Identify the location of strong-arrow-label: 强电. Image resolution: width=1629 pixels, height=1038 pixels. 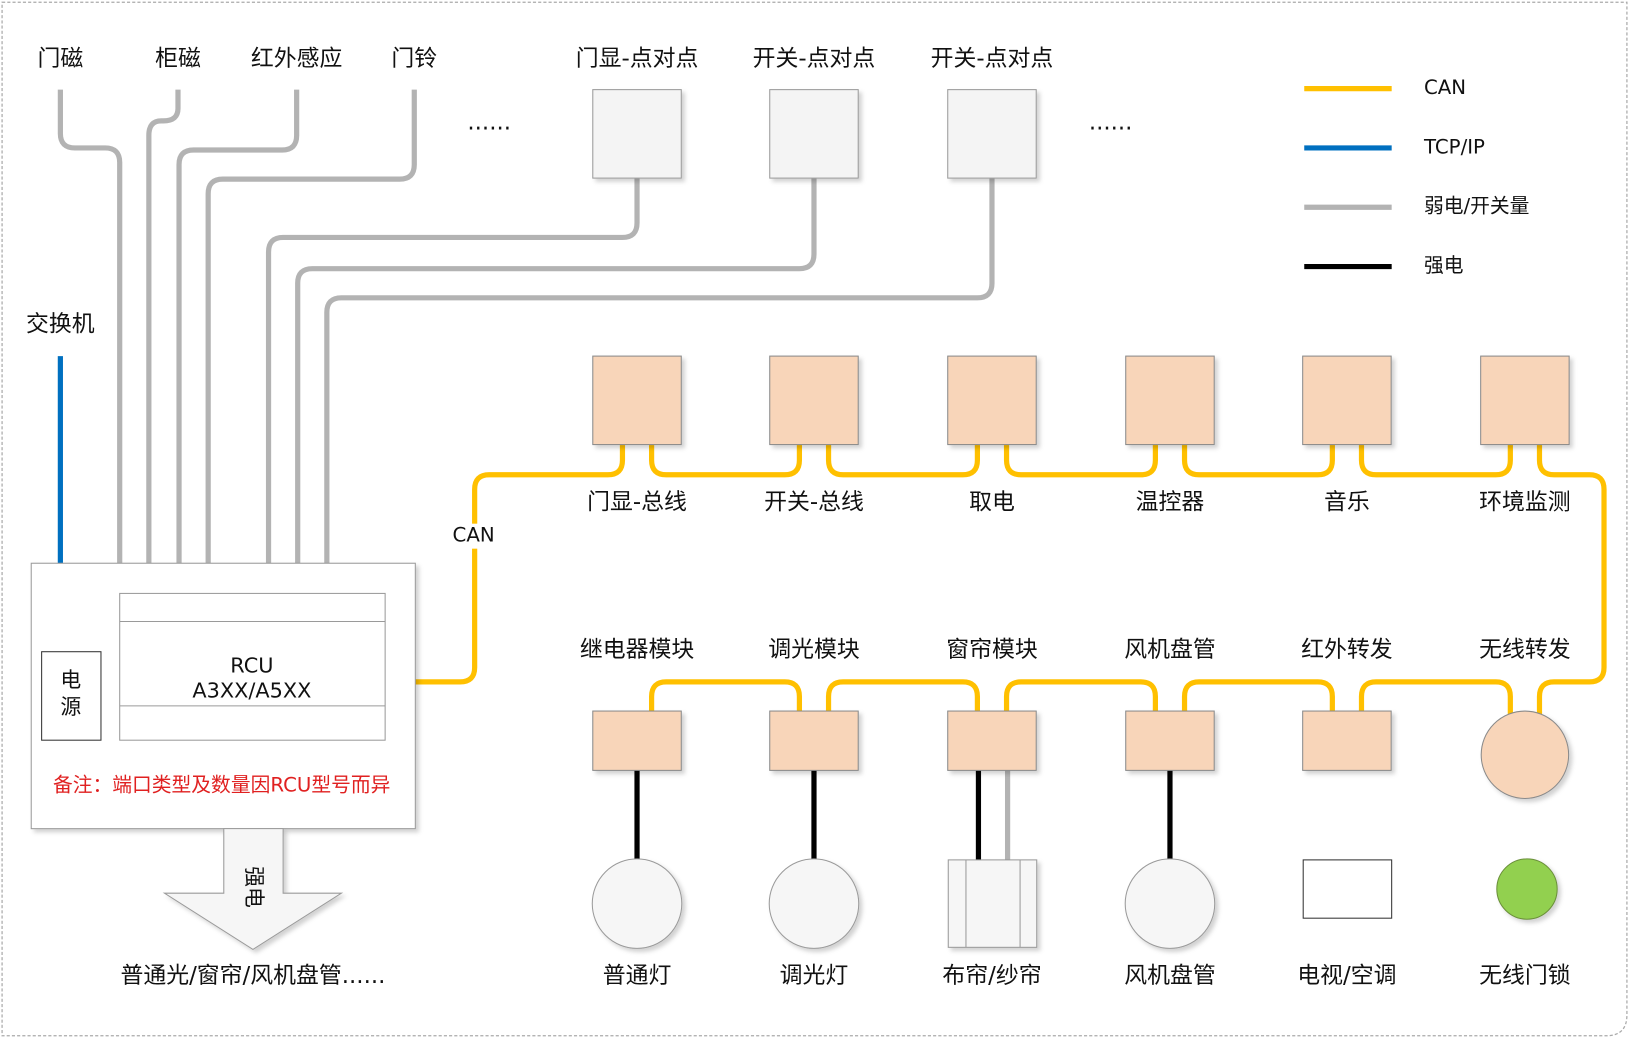
(254, 887).